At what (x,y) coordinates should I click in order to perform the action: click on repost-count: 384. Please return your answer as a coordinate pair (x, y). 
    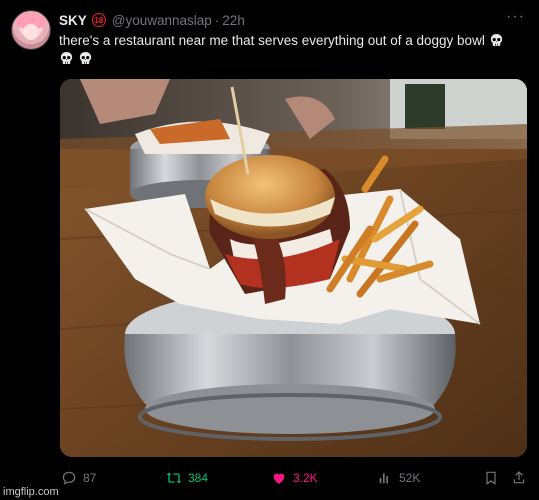
    Looking at the image, I should click on (198, 478).